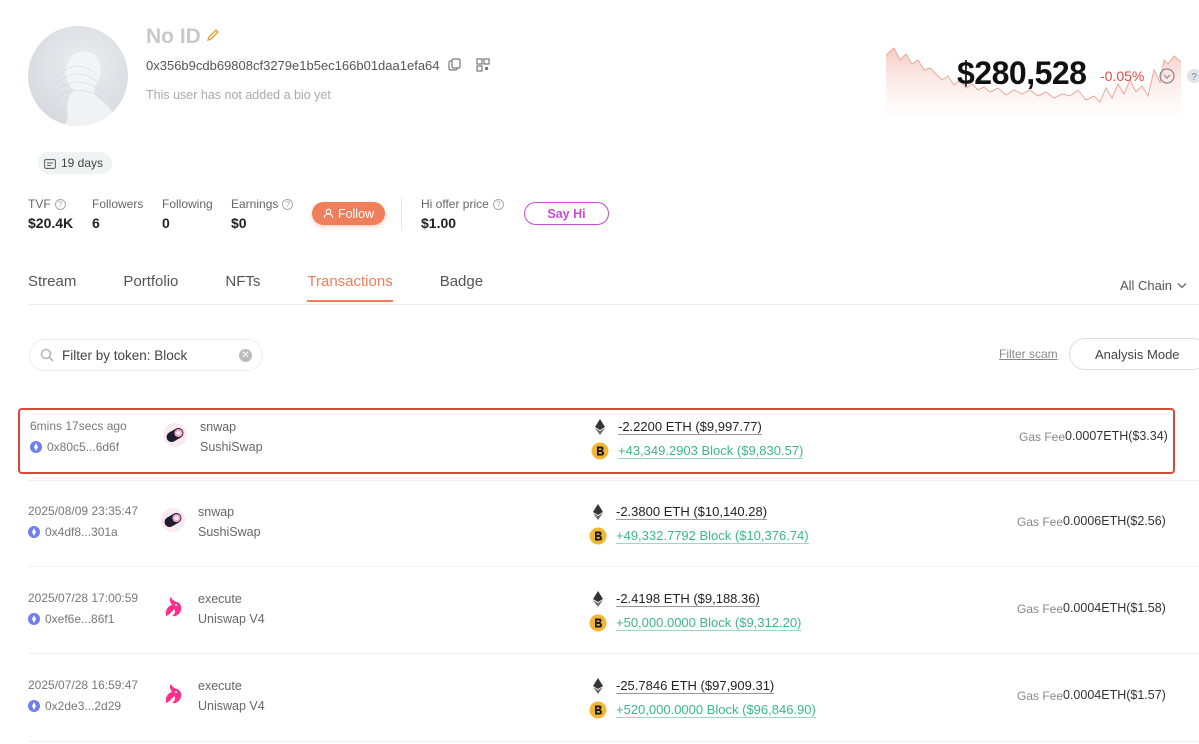 This screenshot has width=1199, height=744. I want to click on stat-followers-value: 6, so click(96, 223).